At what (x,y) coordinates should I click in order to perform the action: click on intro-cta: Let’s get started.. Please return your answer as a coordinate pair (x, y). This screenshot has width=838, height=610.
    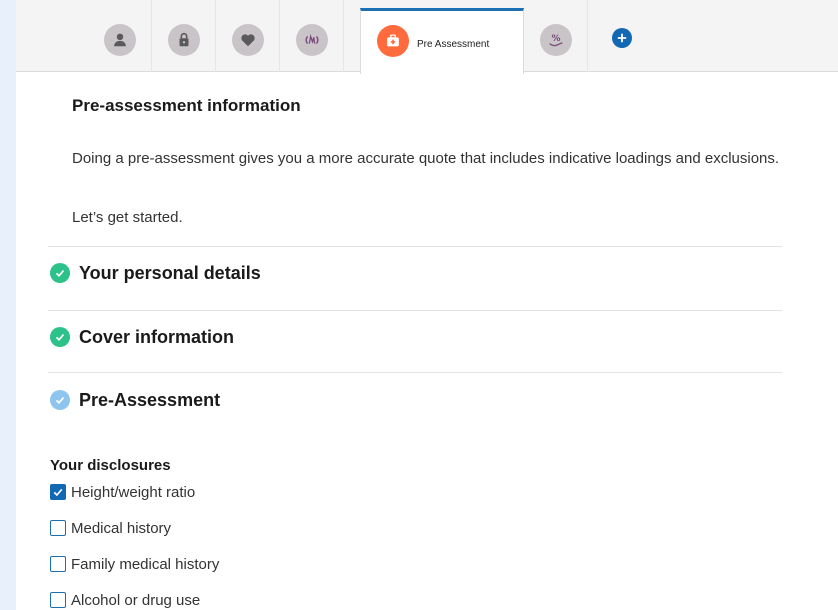
    Looking at the image, I should click on (127, 217).